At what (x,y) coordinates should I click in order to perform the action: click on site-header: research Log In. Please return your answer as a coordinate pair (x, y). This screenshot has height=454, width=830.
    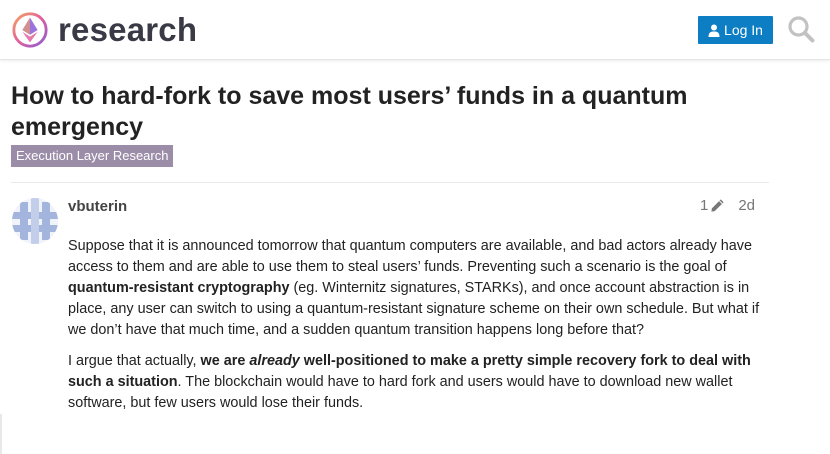
    Looking at the image, I should click on (415, 30).